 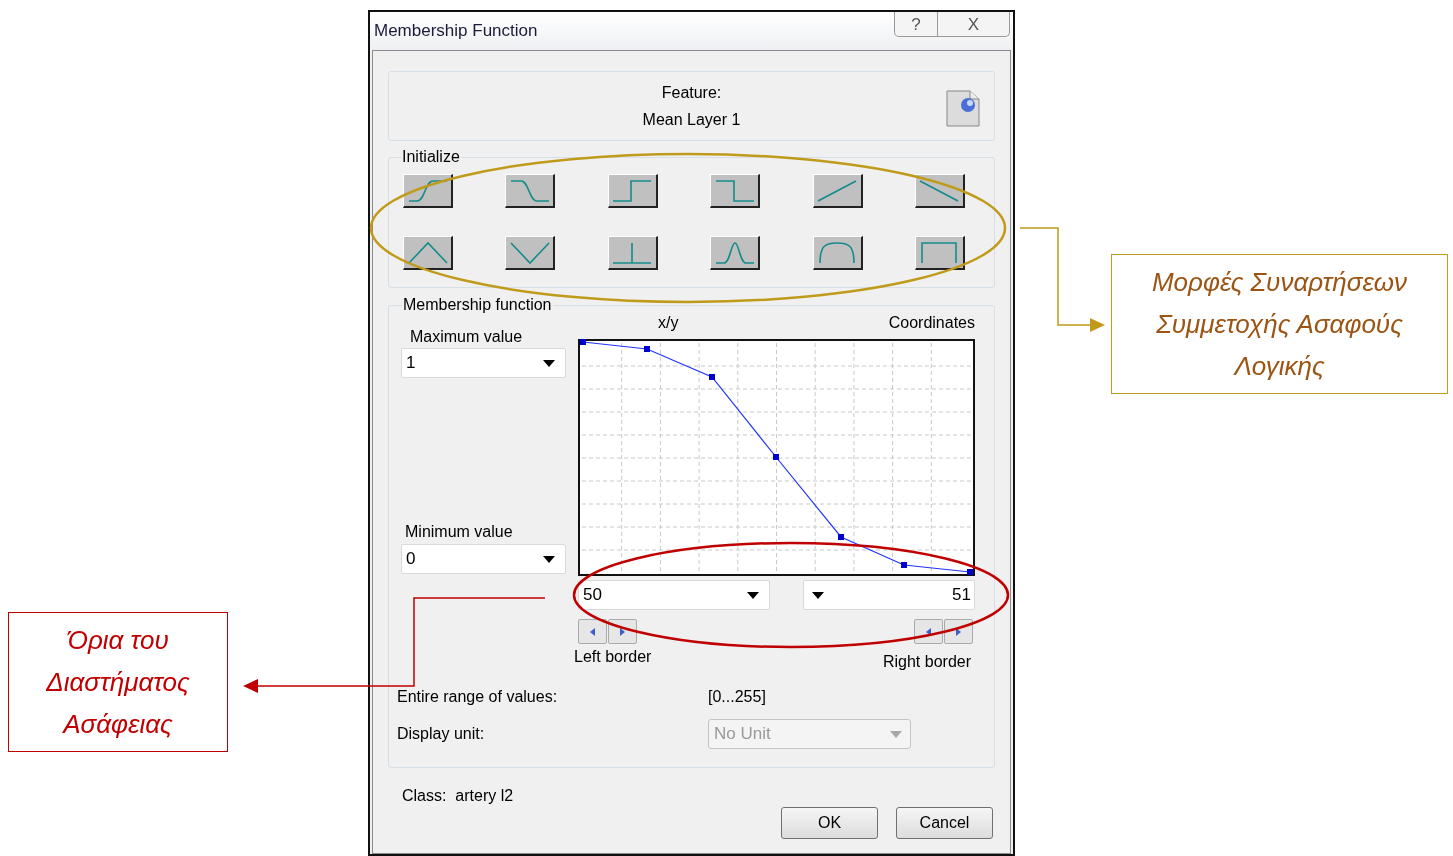 What do you see at coordinates (483, 559) in the screenshot?
I see `minimum-value-dropdown: 0` at bounding box center [483, 559].